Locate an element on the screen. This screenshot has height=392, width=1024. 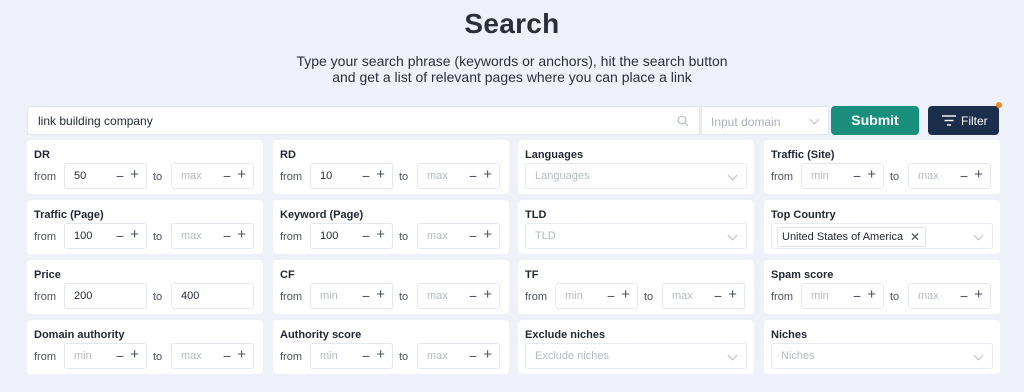
domain-authority-max-input: max − + is located at coordinates (212, 356).